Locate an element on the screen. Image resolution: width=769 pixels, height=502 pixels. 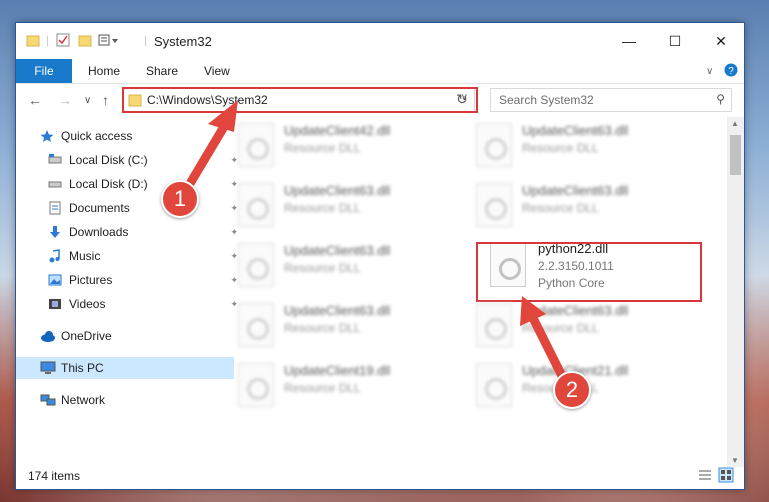
callout-step-1: 1 is located at coordinates (180, 199).